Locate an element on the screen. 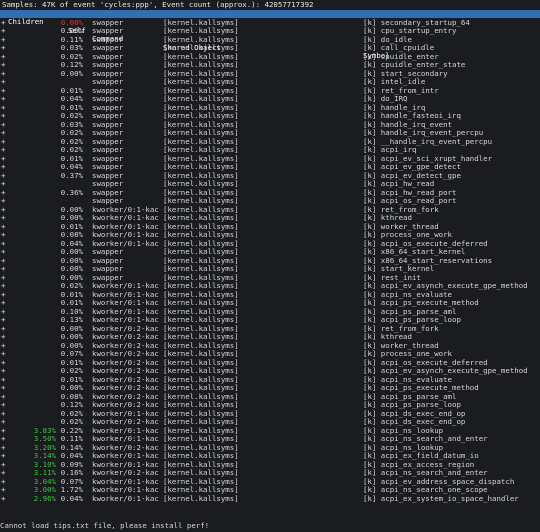 This screenshot has width=540, height=532. shared-object-cell: [kernel.kallsyms] is located at coordinates (201, 498).